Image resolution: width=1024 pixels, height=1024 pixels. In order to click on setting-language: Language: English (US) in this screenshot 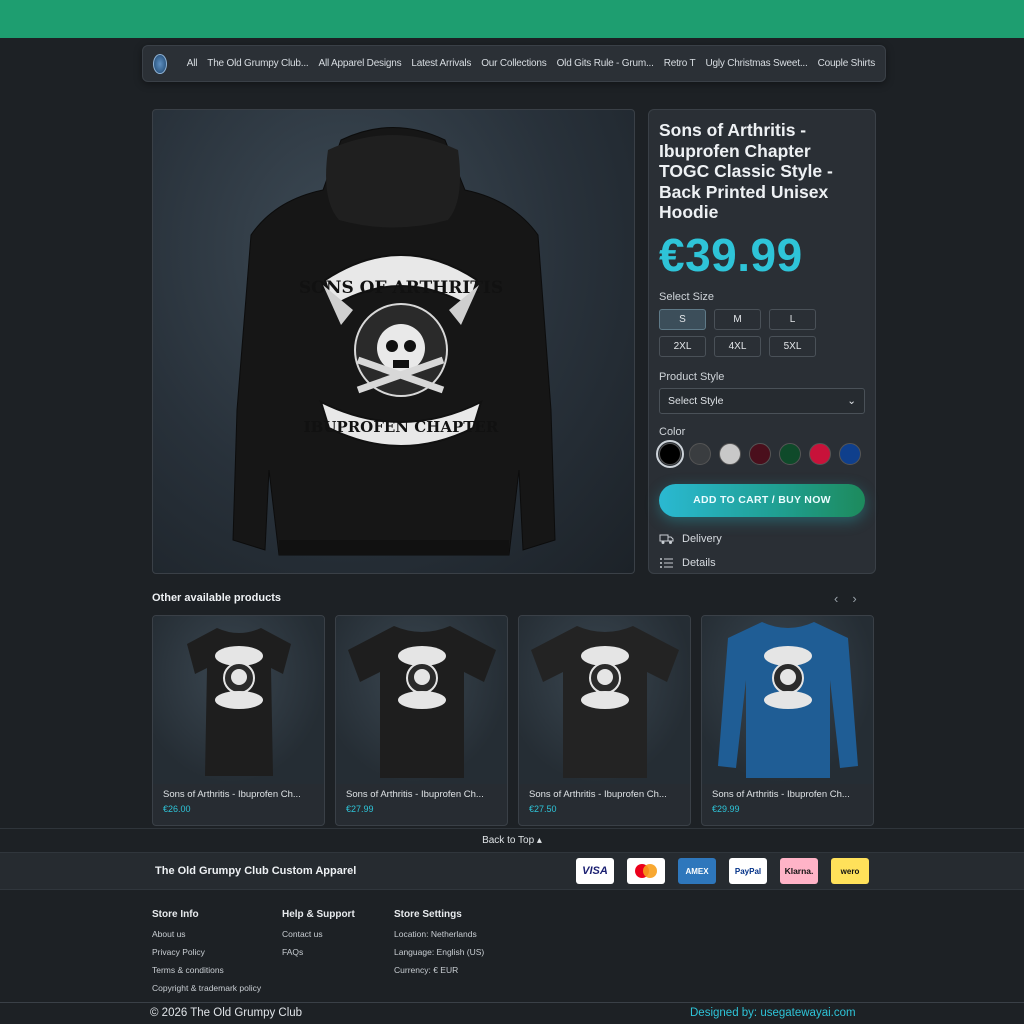, I will do `click(439, 952)`.